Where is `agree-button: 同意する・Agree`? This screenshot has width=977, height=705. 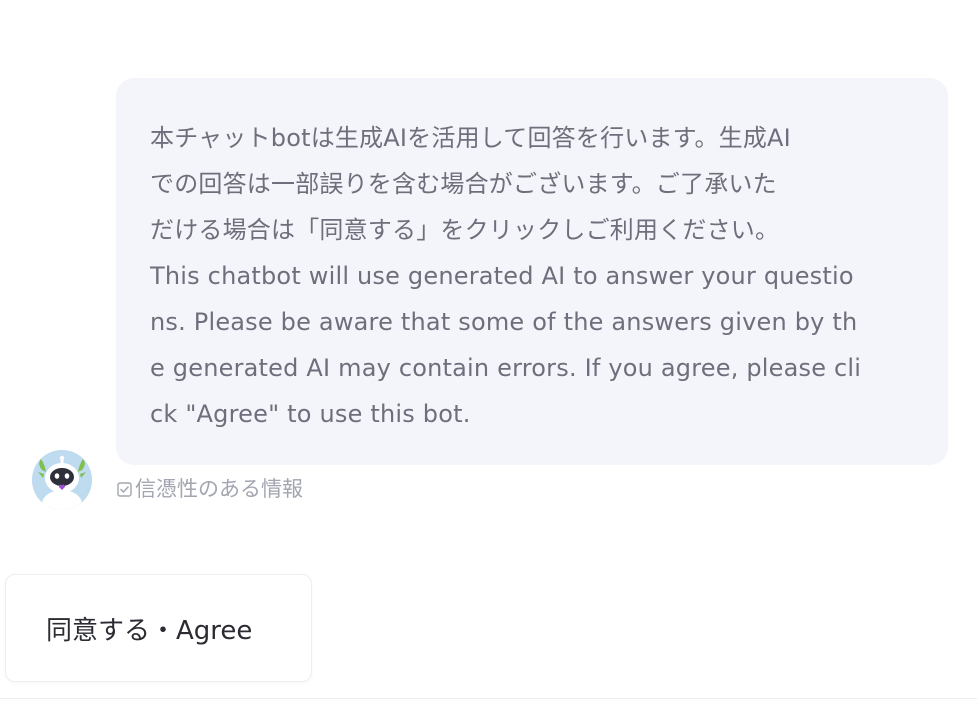 agree-button: 同意する・Agree is located at coordinates (158, 628).